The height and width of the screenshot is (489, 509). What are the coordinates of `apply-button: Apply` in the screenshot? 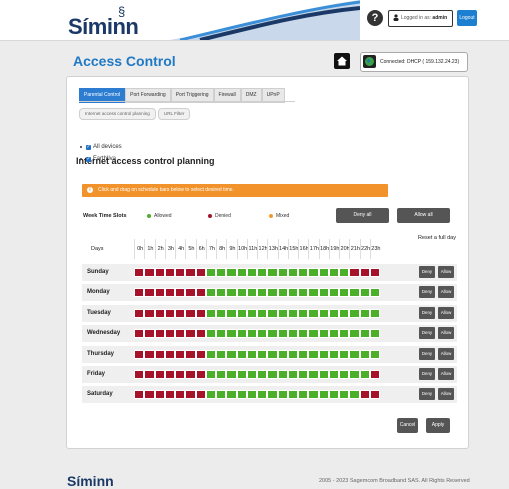 It's located at (438, 425).